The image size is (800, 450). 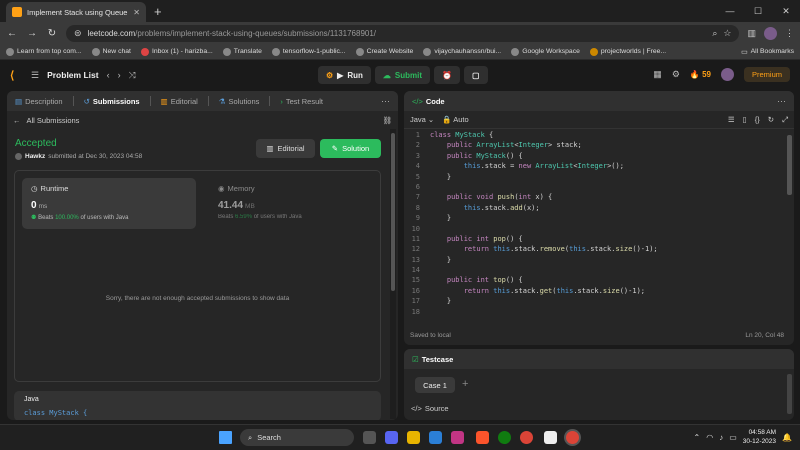 I want to click on zoom-icon: ⌕, so click(x=714, y=33).